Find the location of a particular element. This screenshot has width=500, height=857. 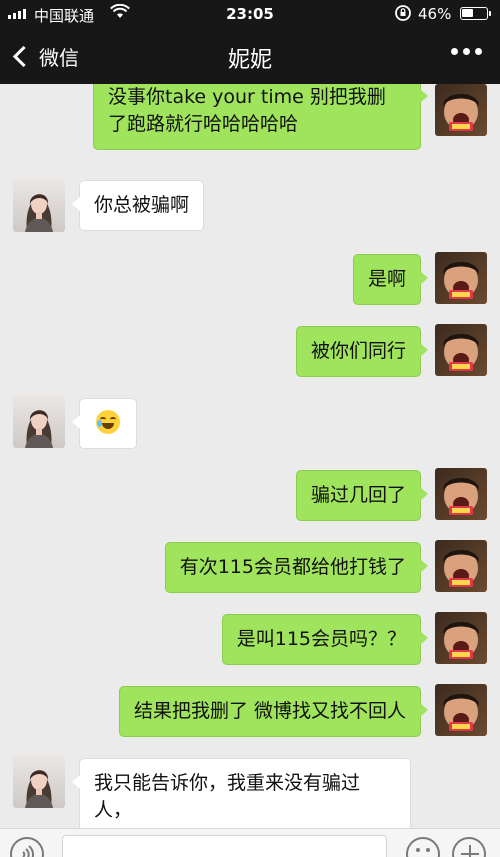

message-bubble: 被你们同行 is located at coordinates (362, 351).